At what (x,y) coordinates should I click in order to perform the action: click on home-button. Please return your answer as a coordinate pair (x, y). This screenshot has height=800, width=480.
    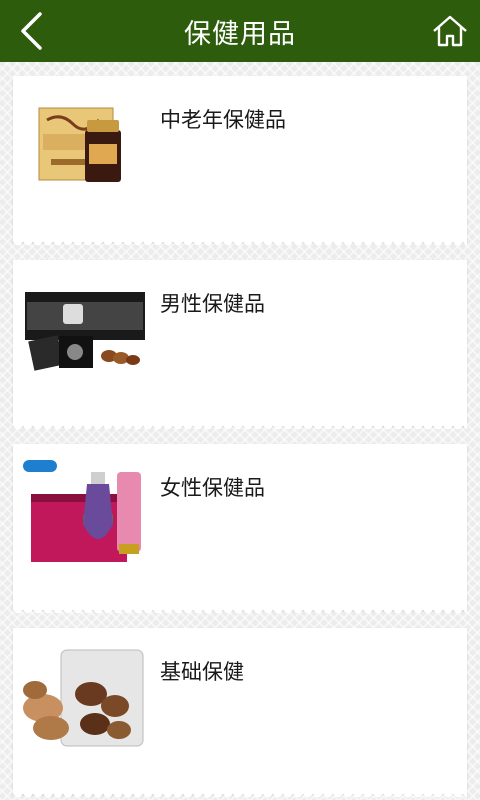
    Looking at the image, I should click on (450, 31).